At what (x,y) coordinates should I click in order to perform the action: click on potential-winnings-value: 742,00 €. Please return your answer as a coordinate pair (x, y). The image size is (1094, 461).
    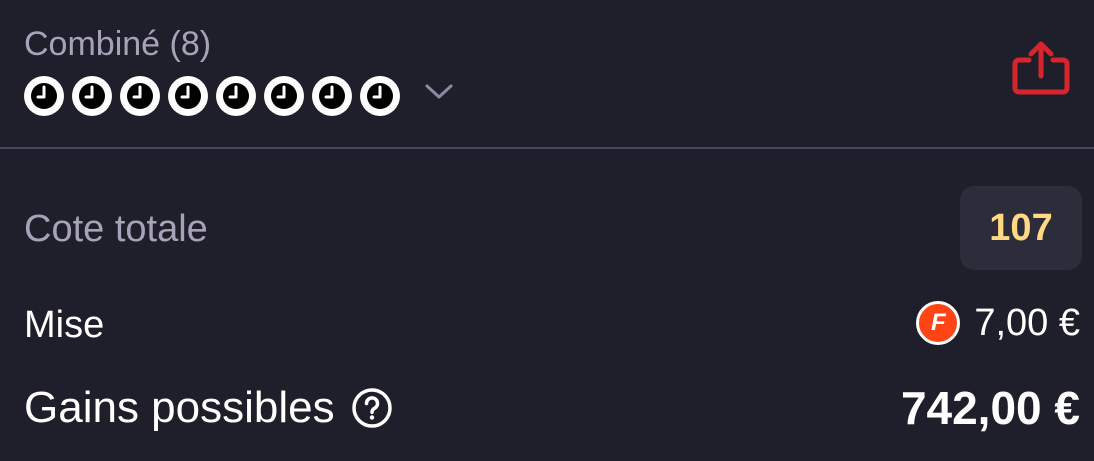
    Looking at the image, I should click on (990, 408).